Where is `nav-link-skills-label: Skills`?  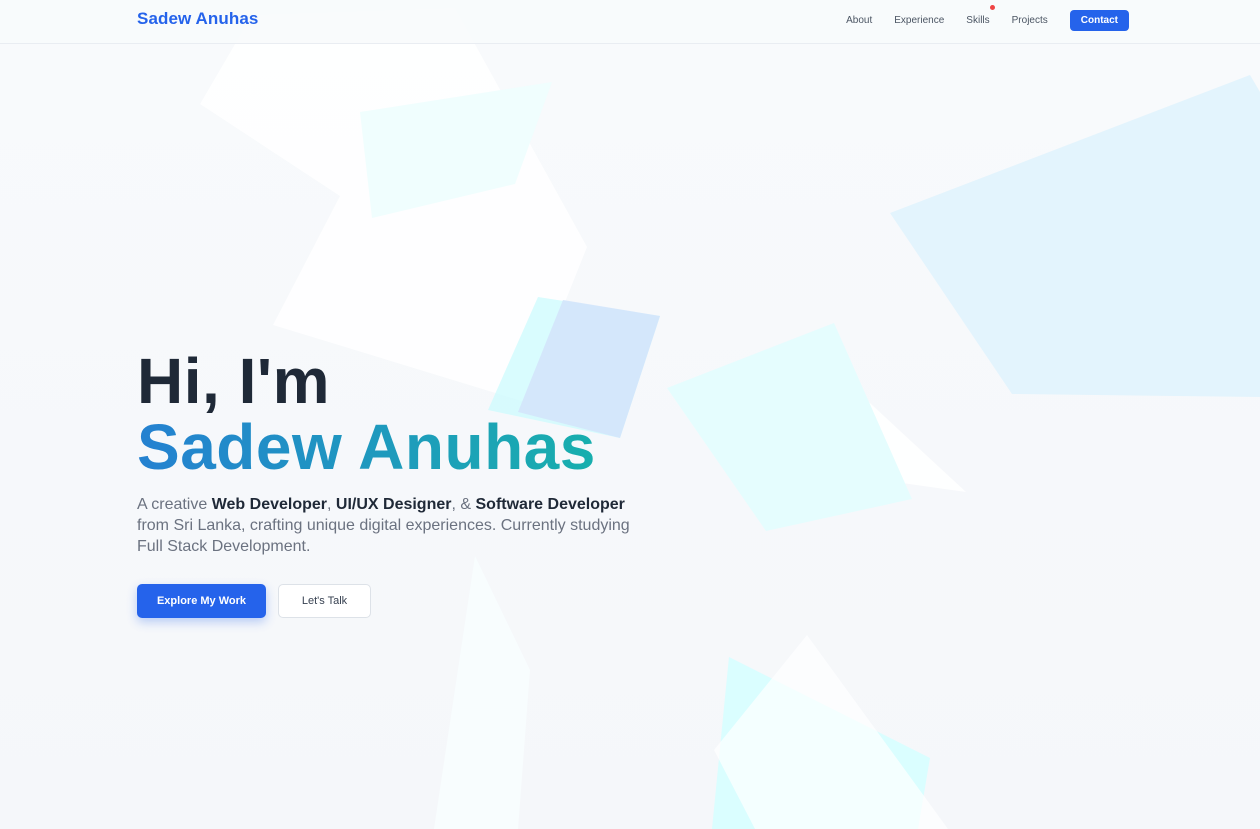
nav-link-skills-label: Skills is located at coordinates (978, 20).